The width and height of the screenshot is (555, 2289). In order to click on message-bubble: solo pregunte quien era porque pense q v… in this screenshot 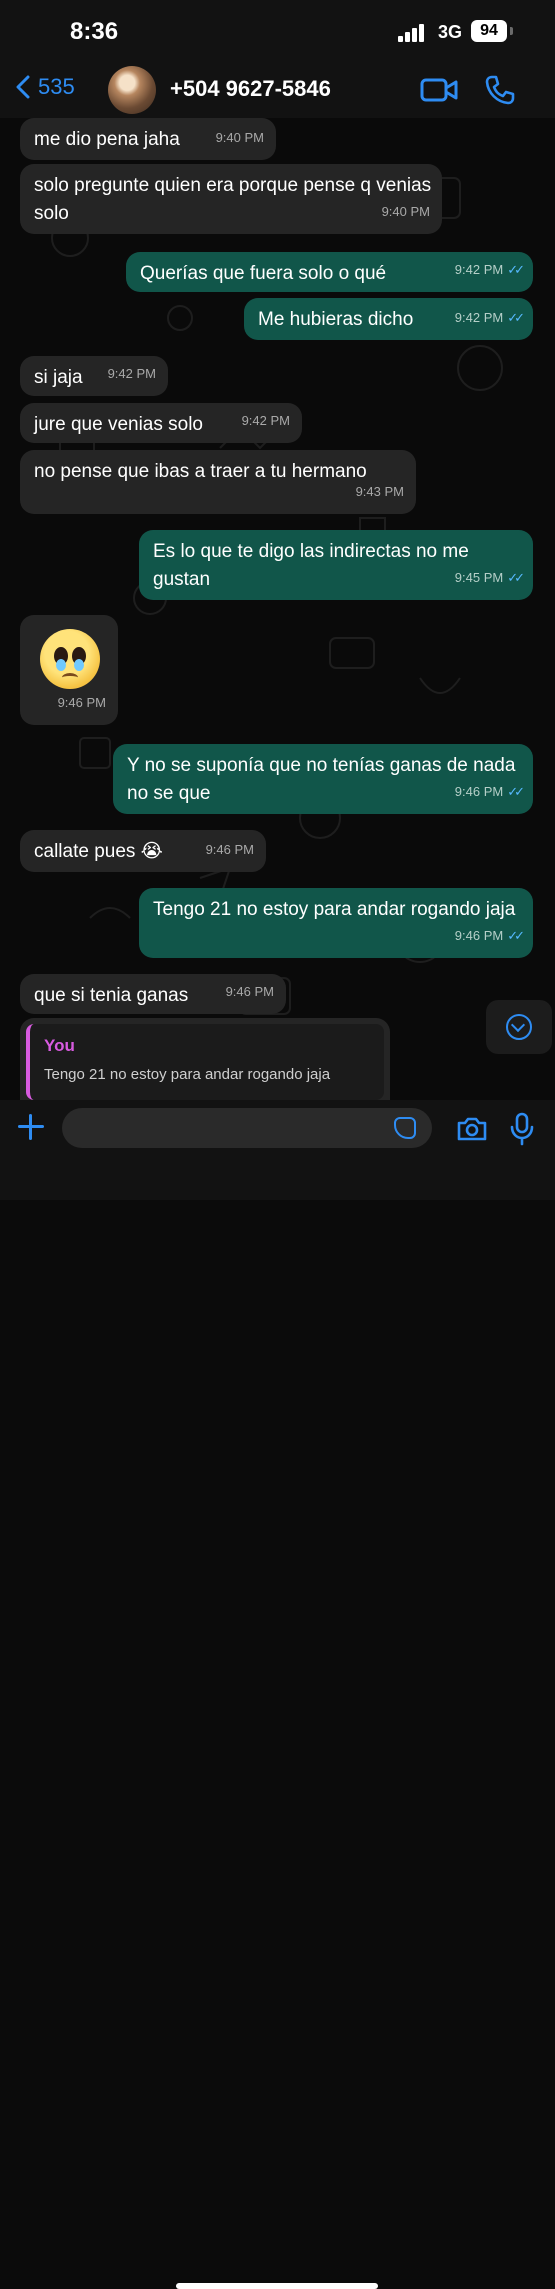, I will do `click(231, 199)`.